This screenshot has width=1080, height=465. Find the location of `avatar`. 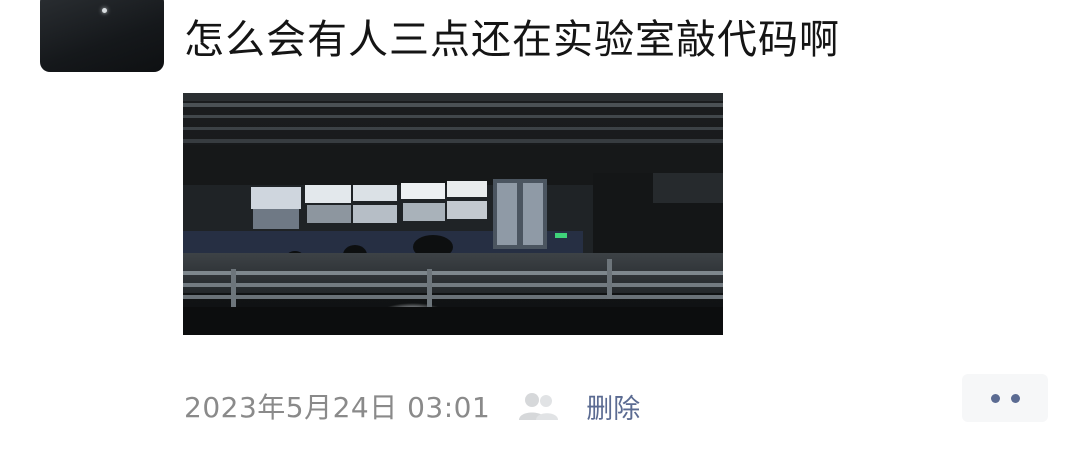

avatar is located at coordinates (102, 36).